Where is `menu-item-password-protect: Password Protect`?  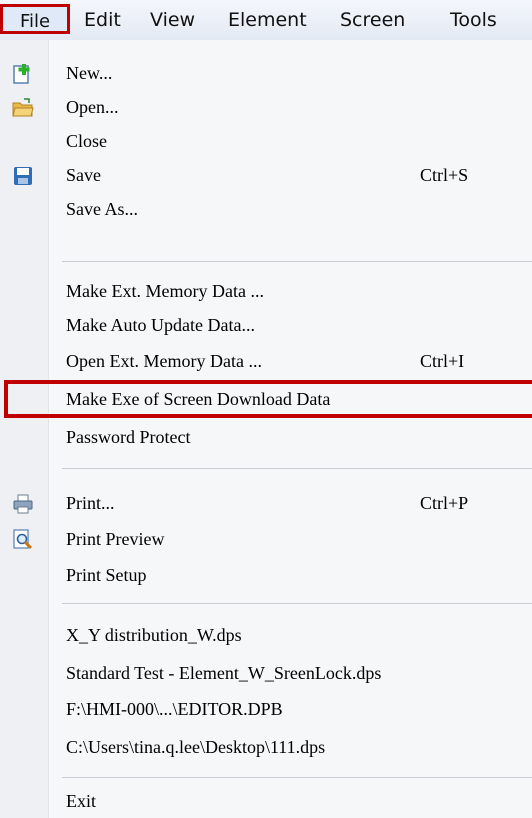 menu-item-password-protect: Password Protect is located at coordinates (266, 437).